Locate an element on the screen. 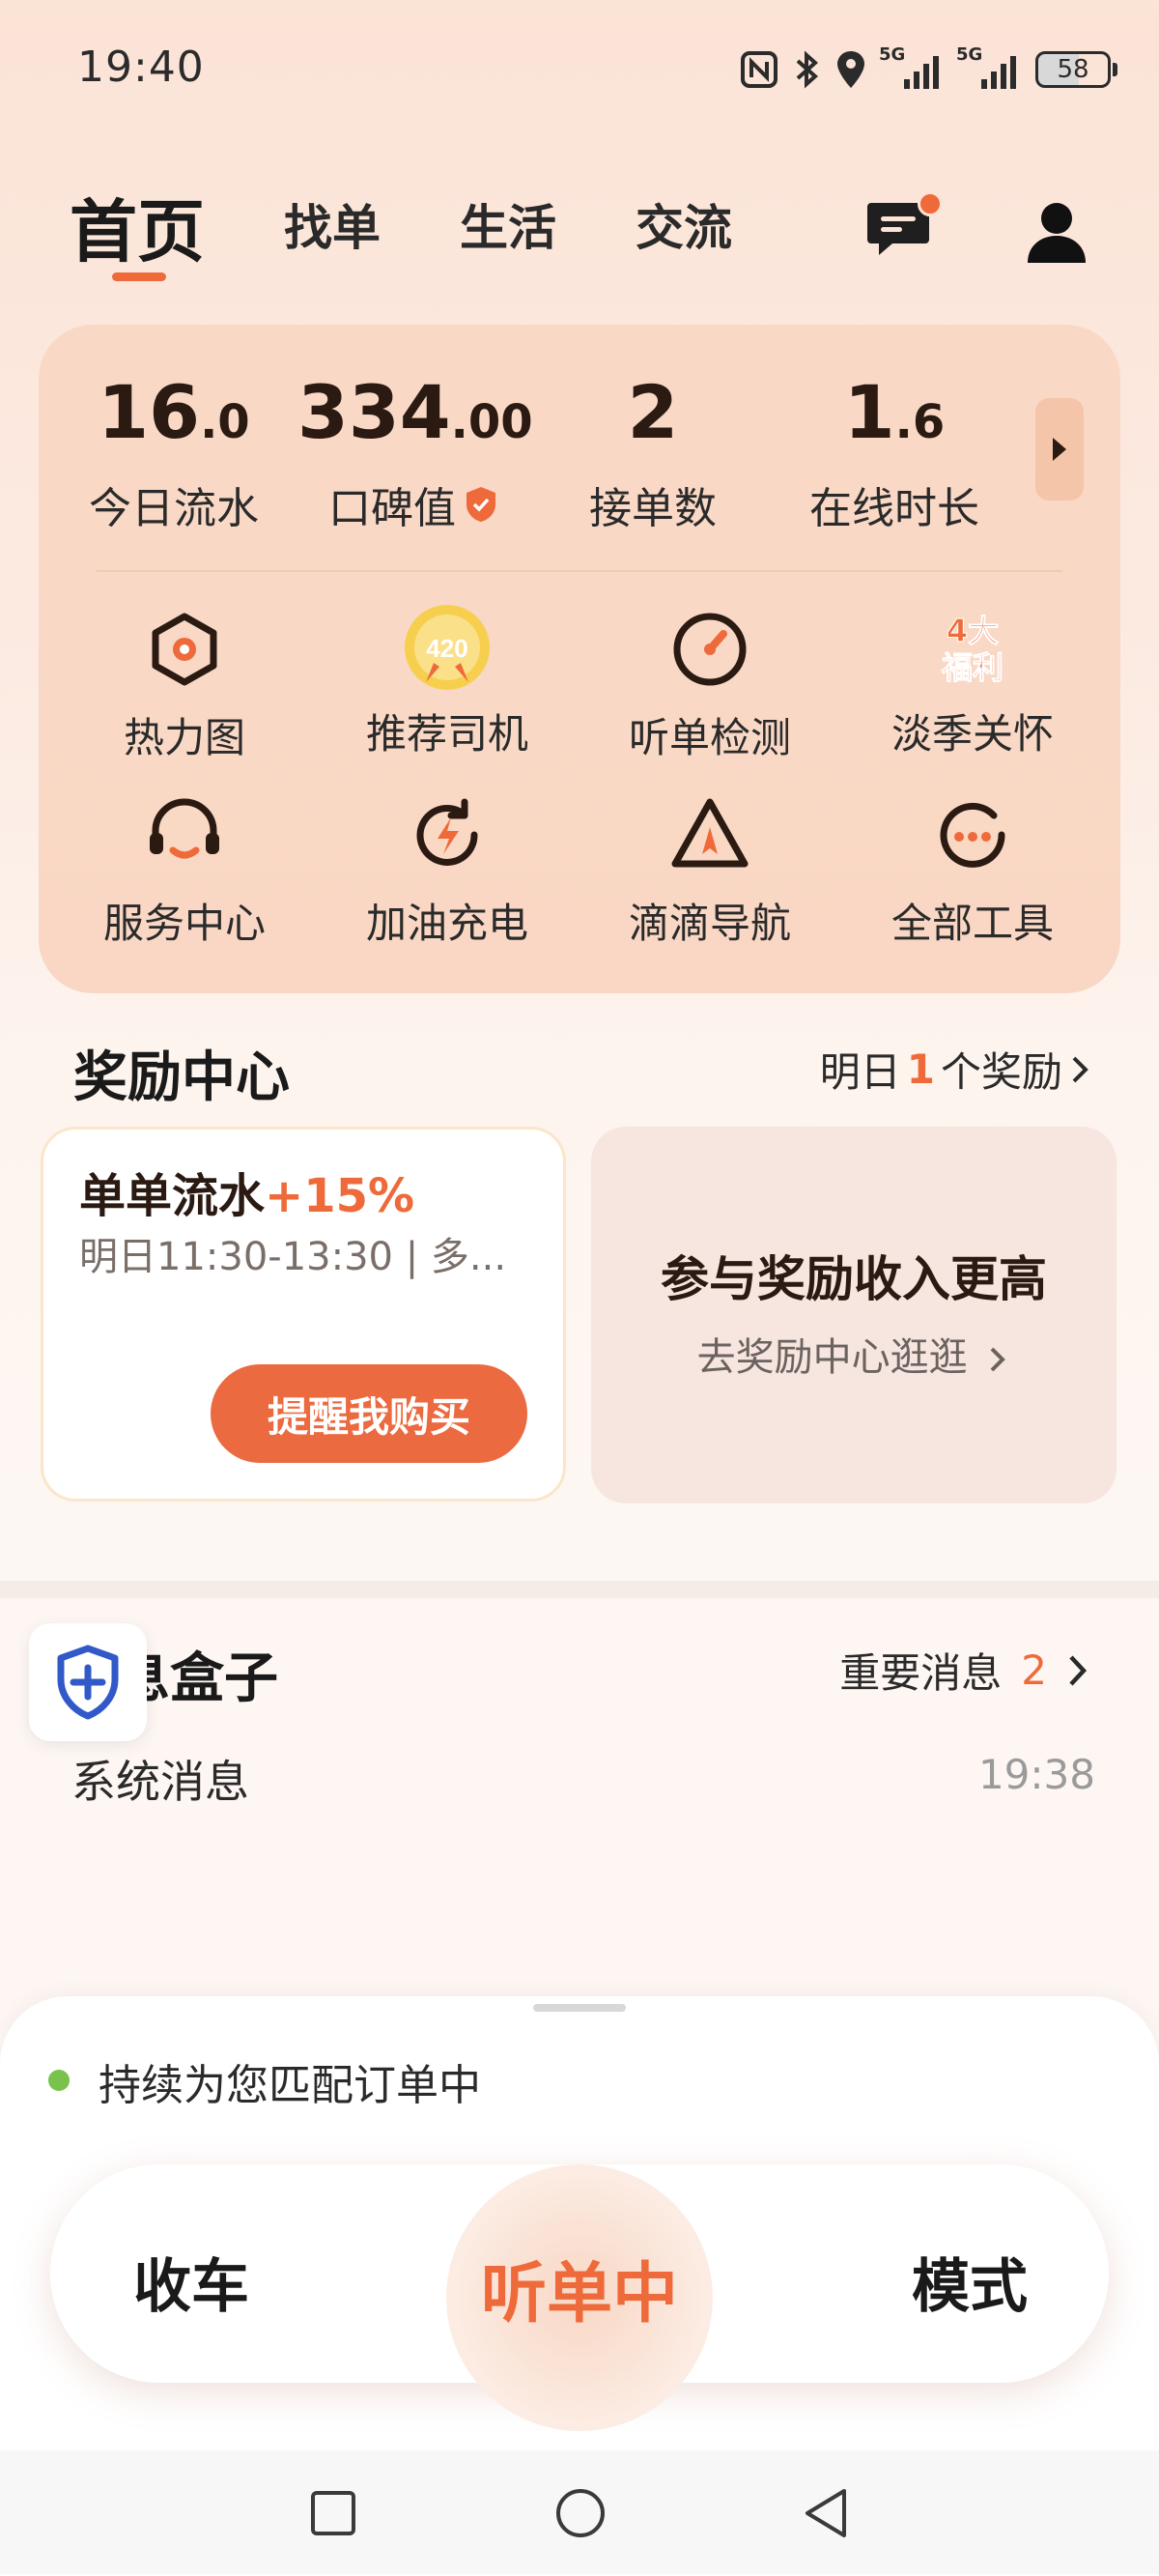  shield-plus-icon is located at coordinates (88, 1683).